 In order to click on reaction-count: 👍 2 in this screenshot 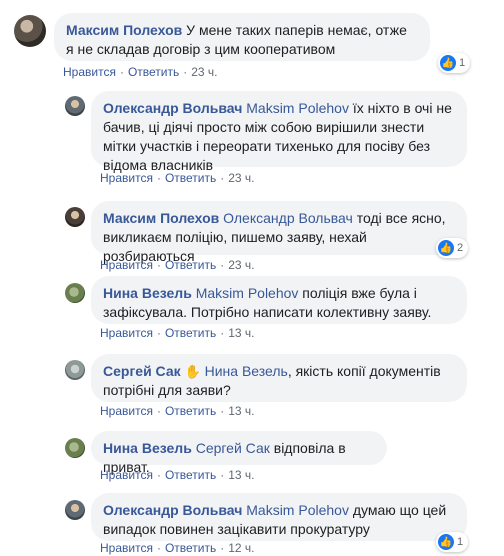, I will do `click(452, 248)`.